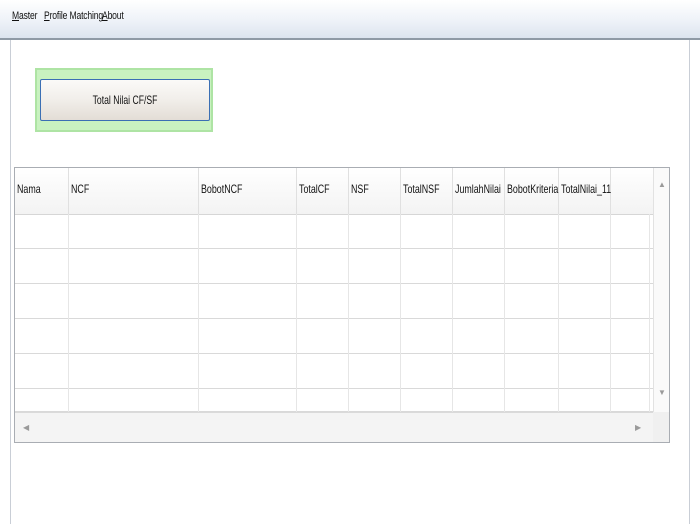 This screenshot has width=700, height=524. What do you see at coordinates (662, 185) in the screenshot?
I see `scroll-up-icon: ▲` at bounding box center [662, 185].